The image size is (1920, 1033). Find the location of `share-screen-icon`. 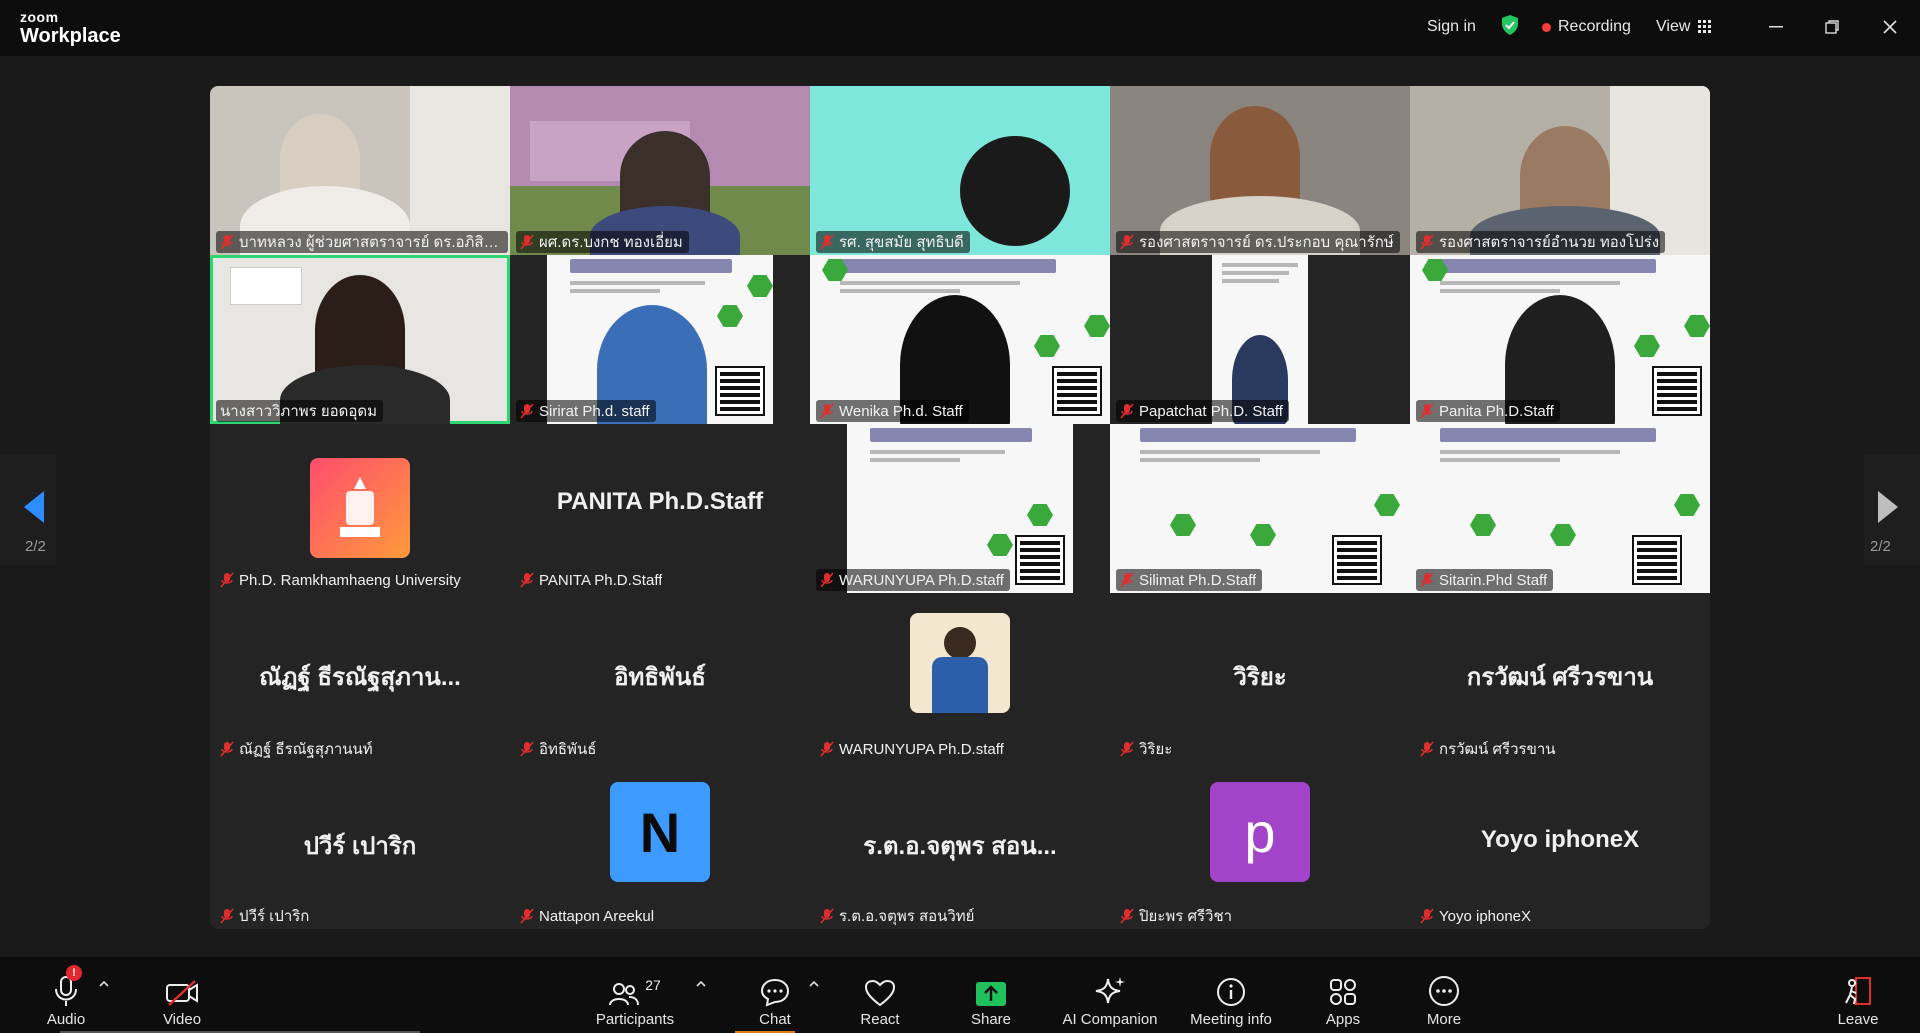

share-screen-icon is located at coordinates (991, 994).